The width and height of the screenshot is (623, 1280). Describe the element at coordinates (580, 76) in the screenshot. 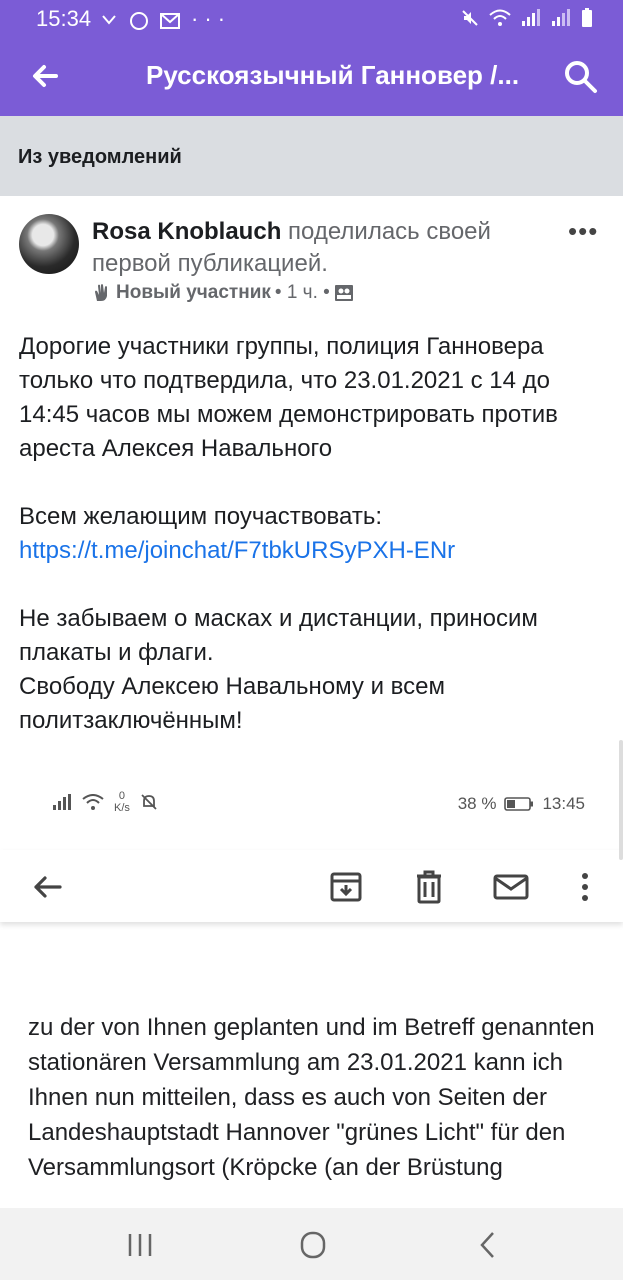

I see `search-icon` at that location.